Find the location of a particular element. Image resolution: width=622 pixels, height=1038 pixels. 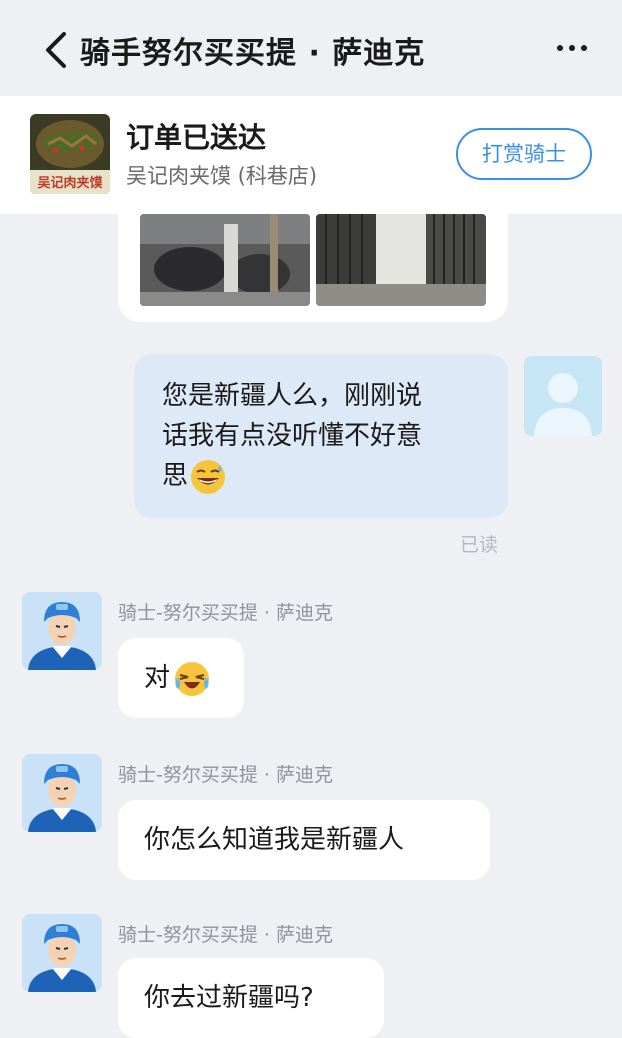

rider-message-bubble: 你怎么知道我是新疆人 is located at coordinates (304, 840).